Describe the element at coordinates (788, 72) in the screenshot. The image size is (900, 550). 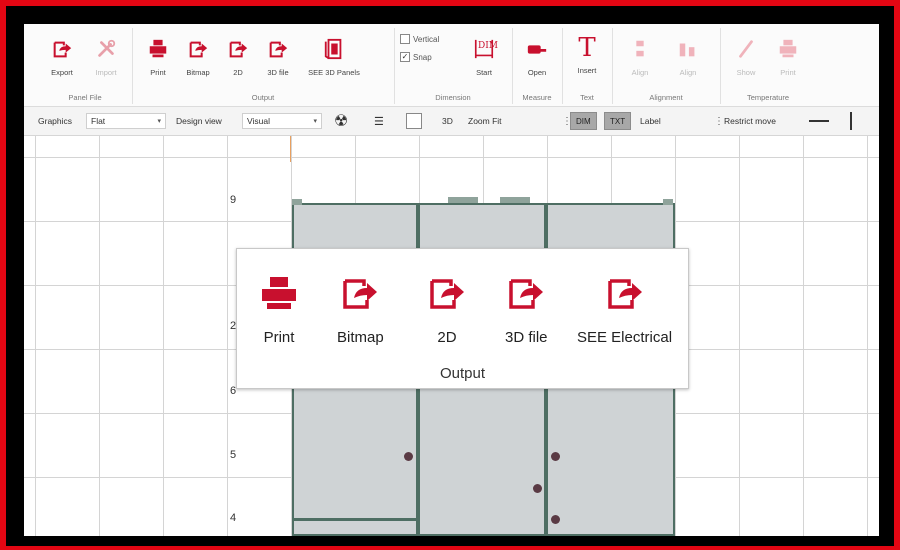
I see `print-2-label: Print` at that location.